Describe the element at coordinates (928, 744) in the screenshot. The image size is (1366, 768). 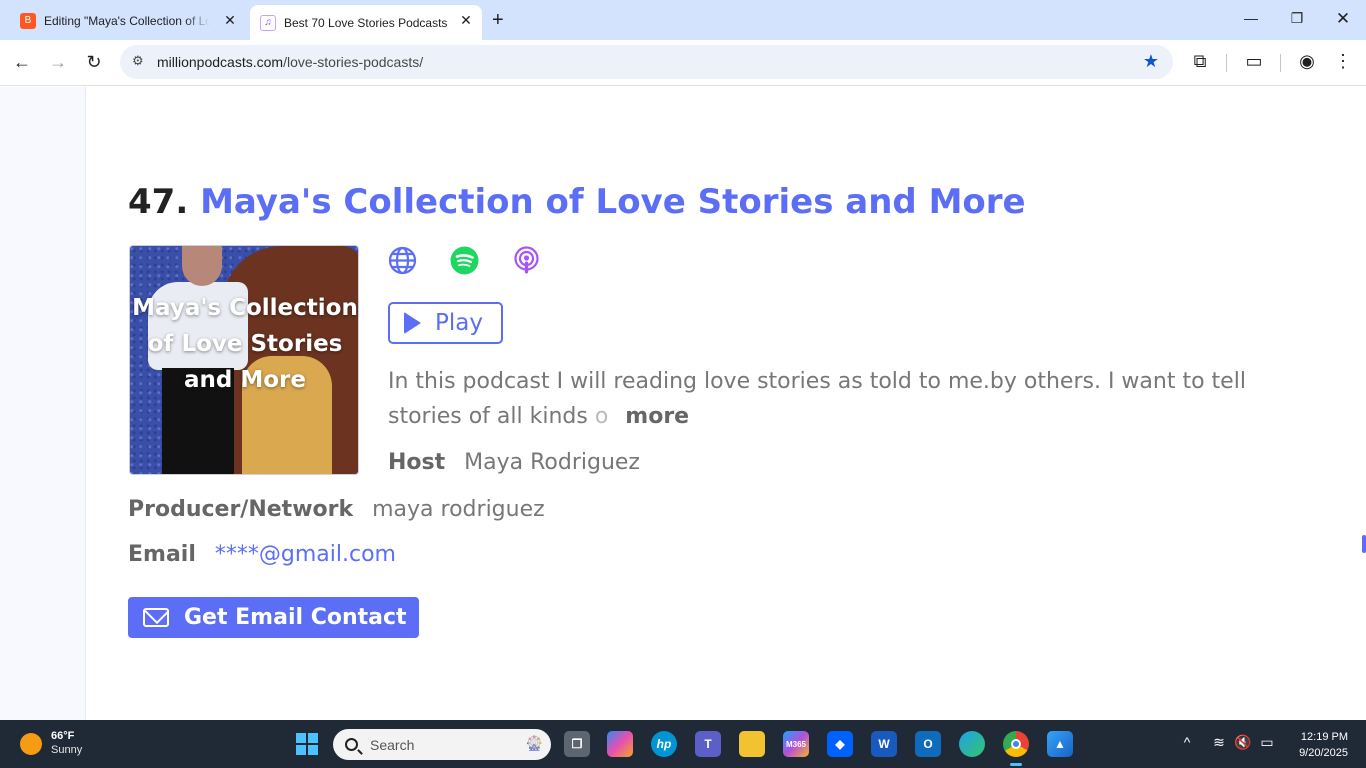
I see `outlook-icon: O` at that location.